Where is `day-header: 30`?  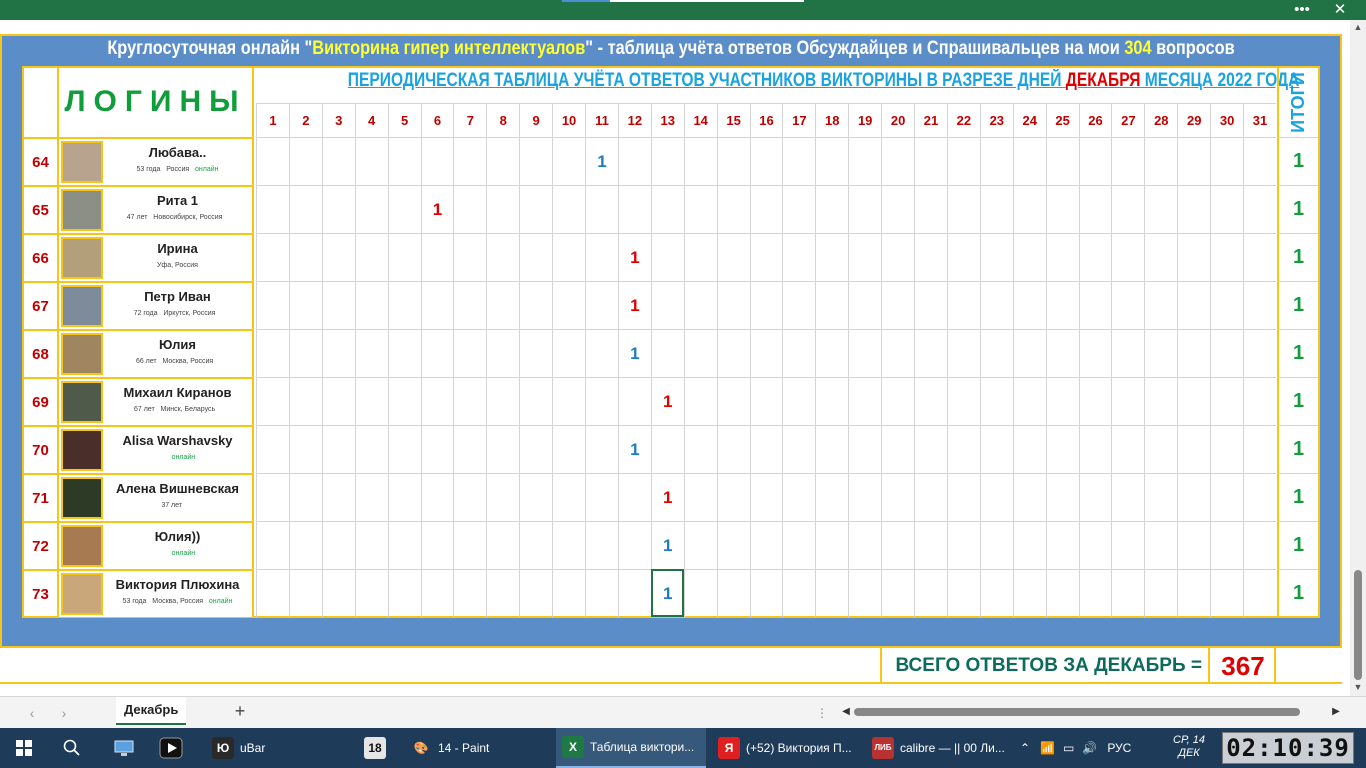 day-header: 30 is located at coordinates (1227, 120).